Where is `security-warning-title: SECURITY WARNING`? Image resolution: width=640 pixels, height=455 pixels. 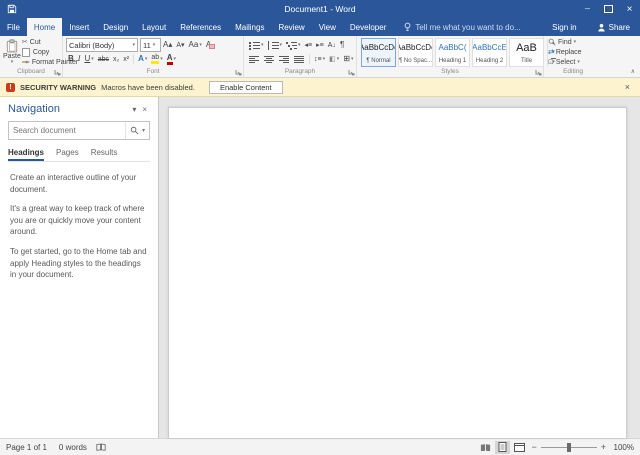 security-warning-title: SECURITY WARNING is located at coordinates (58, 87).